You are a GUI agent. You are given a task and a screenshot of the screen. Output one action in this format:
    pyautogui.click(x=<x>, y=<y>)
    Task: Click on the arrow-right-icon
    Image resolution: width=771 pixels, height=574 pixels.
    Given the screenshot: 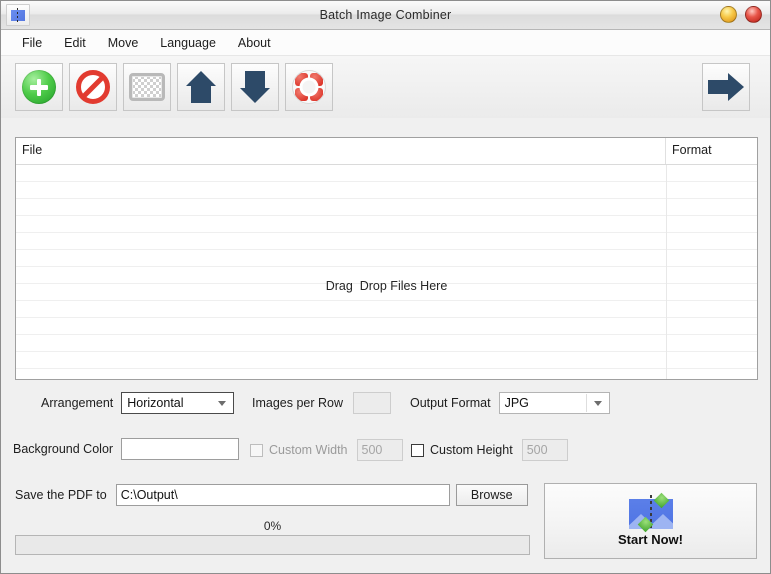 What is the action you would take?
    pyautogui.click(x=726, y=87)
    